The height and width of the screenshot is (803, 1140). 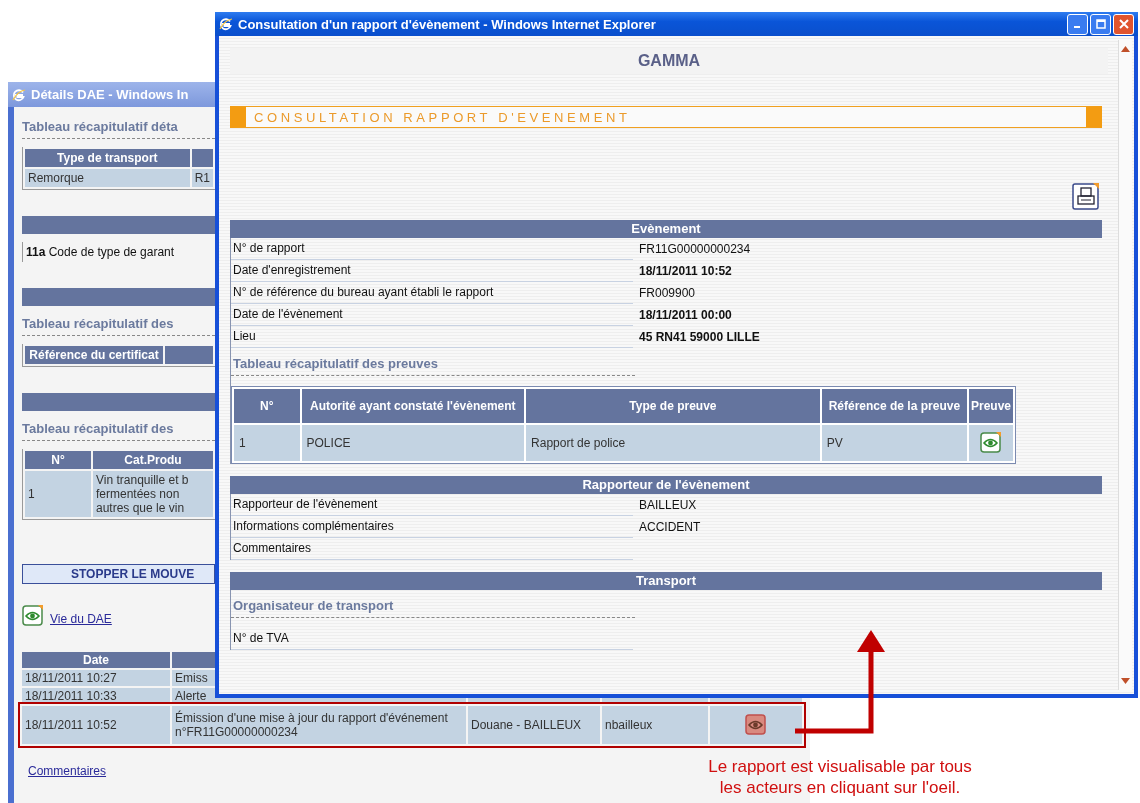 I want to click on field-label: N° de TVA, so click(x=432, y=639).